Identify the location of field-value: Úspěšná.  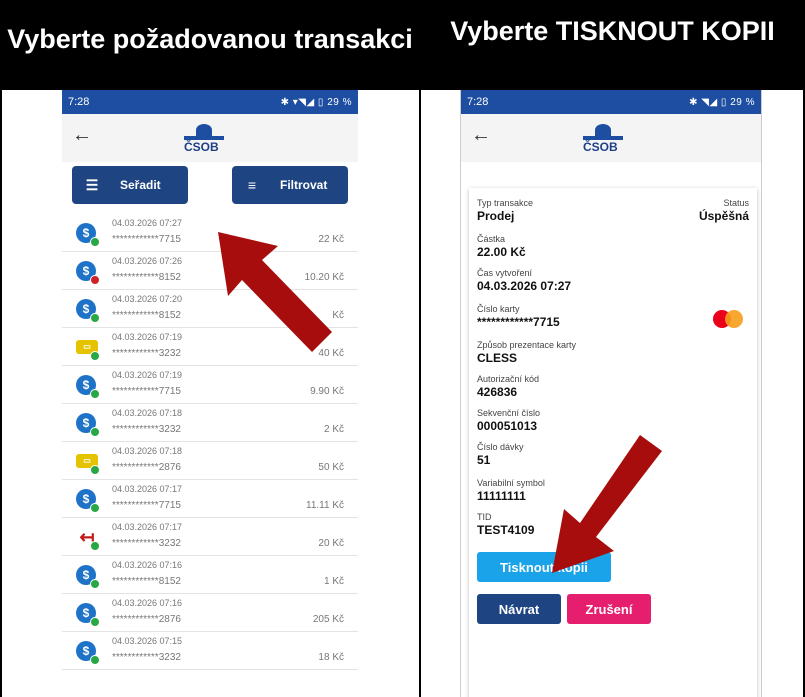
(723, 216).